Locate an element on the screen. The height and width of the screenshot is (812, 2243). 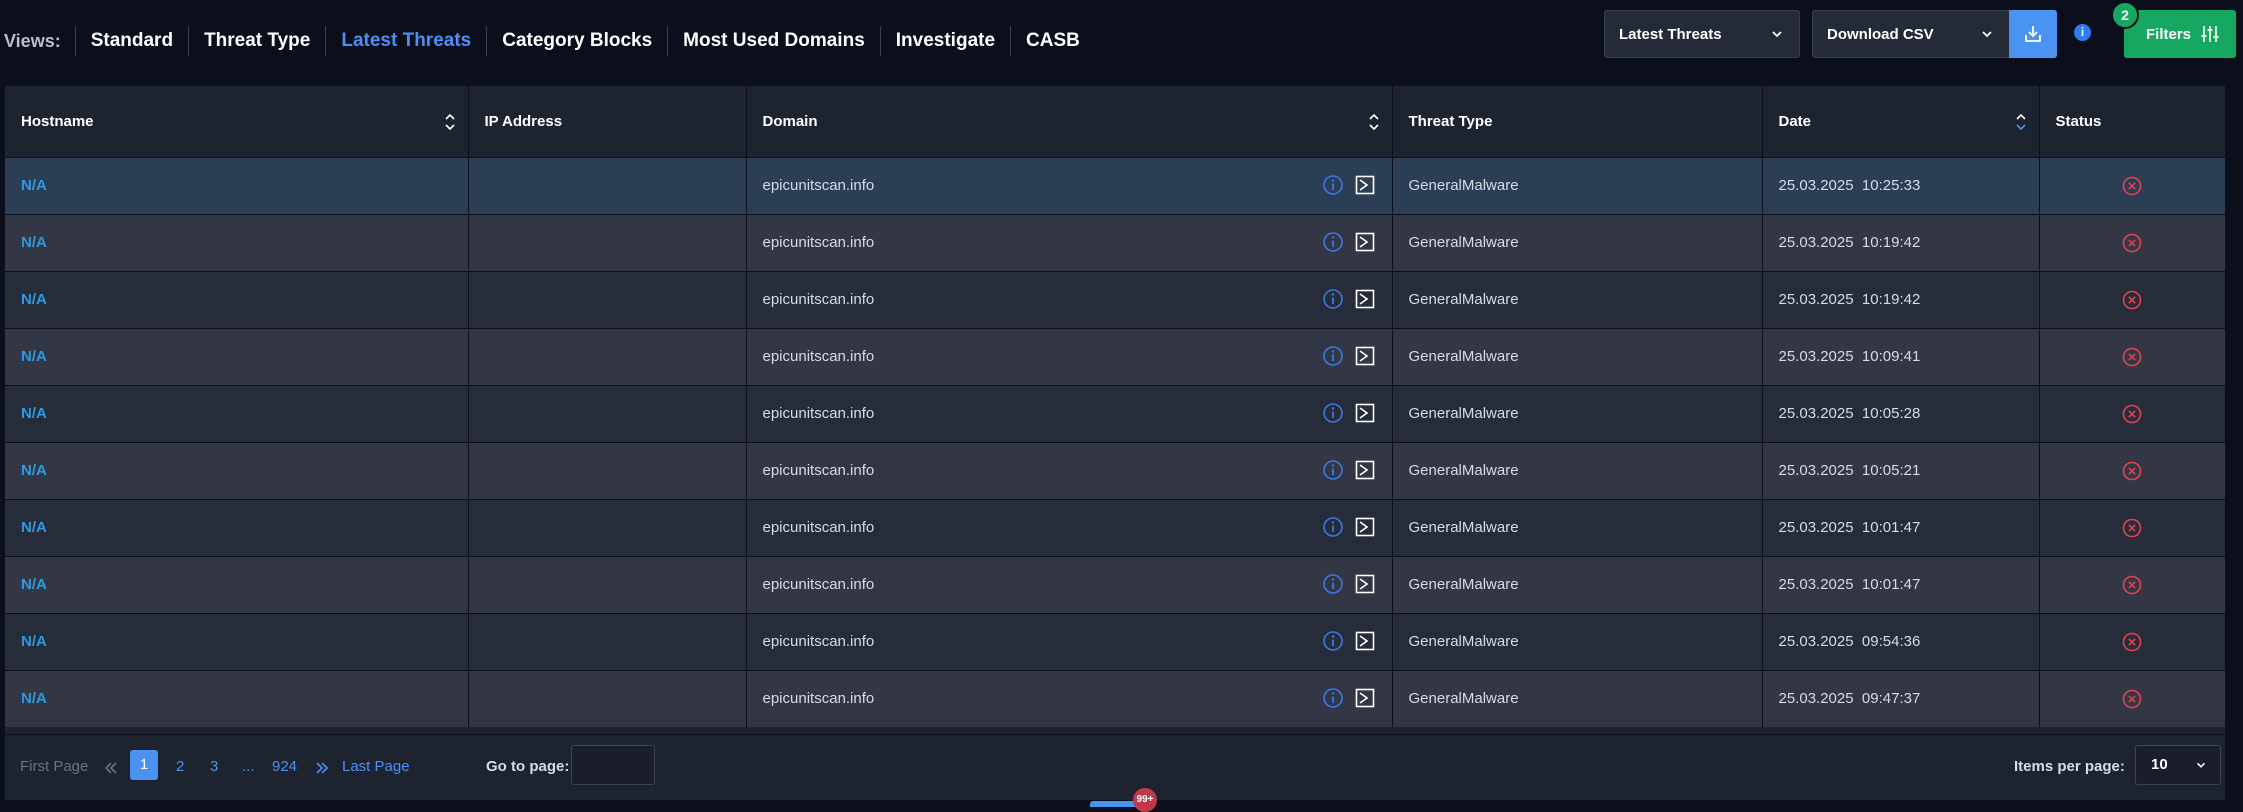
page-link-924: 924 is located at coordinates (284, 766).